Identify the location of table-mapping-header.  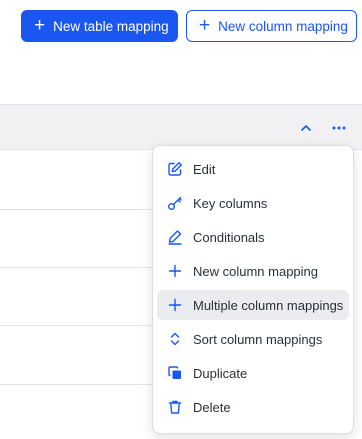
(181, 127).